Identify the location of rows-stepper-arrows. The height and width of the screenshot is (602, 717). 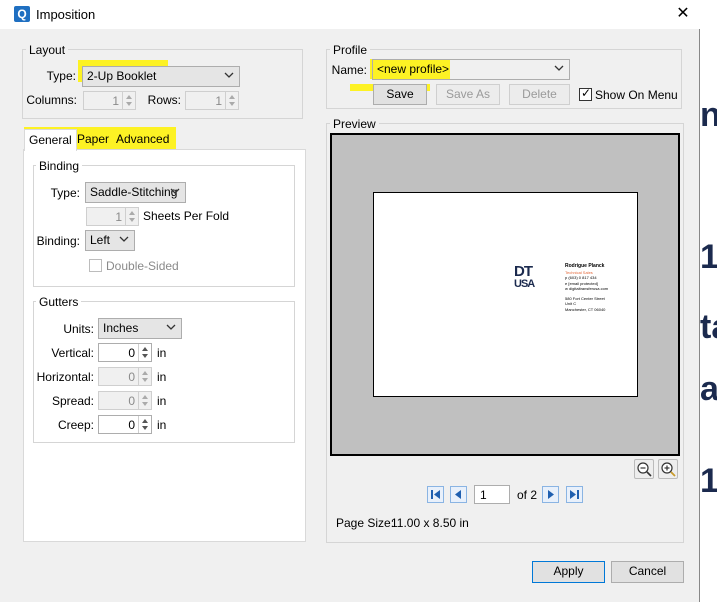
(231, 100).